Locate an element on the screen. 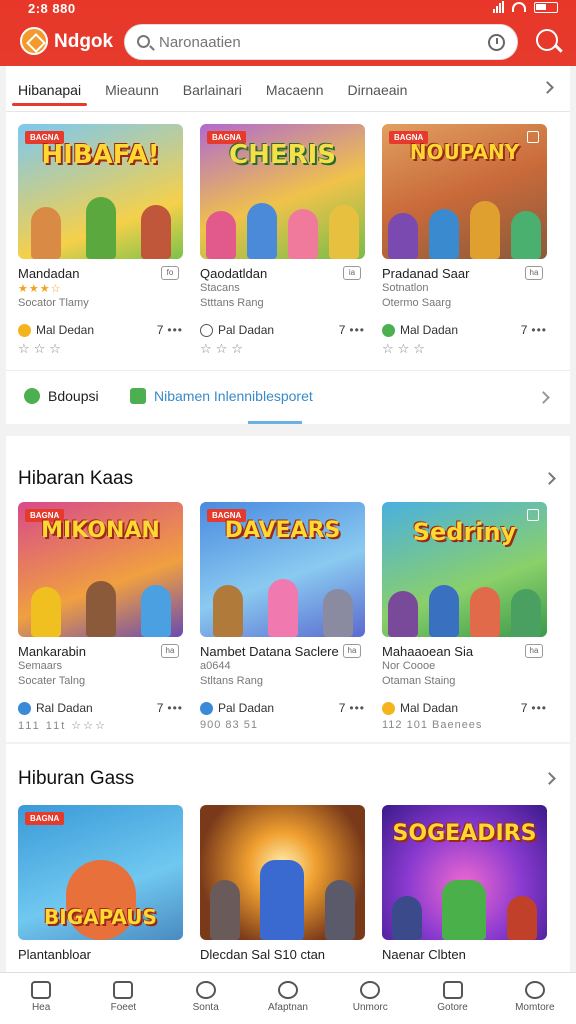  card-name: Mandadan is located at coordinates (49, 273).